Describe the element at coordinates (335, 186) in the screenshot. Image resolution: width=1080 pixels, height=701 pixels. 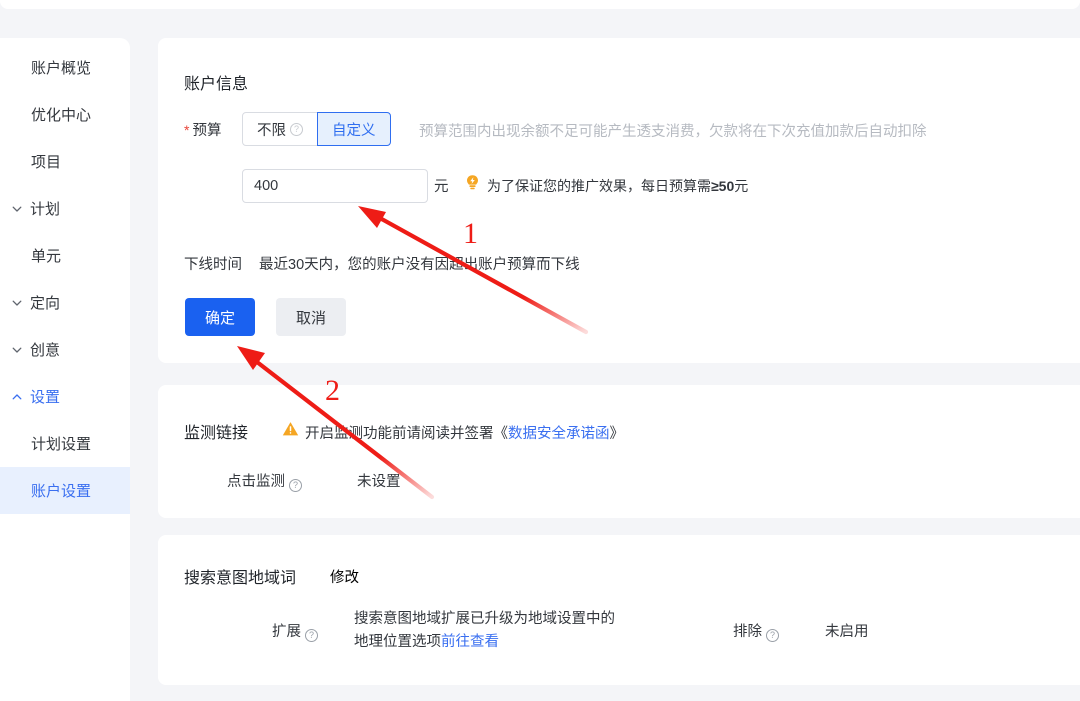
I see `budget-amount-input` at that location.